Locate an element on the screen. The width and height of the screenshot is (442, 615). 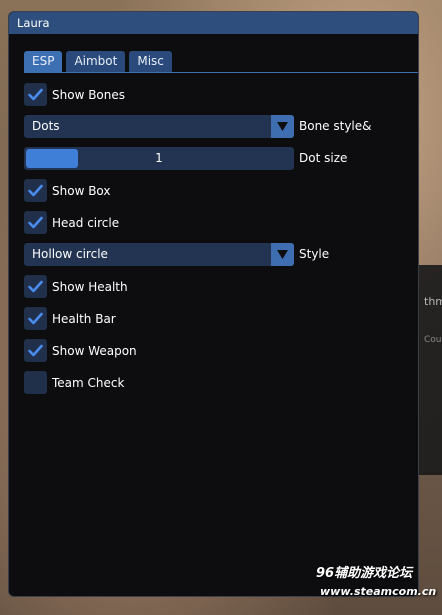
tab-underline is located at coordinates (221, 72).